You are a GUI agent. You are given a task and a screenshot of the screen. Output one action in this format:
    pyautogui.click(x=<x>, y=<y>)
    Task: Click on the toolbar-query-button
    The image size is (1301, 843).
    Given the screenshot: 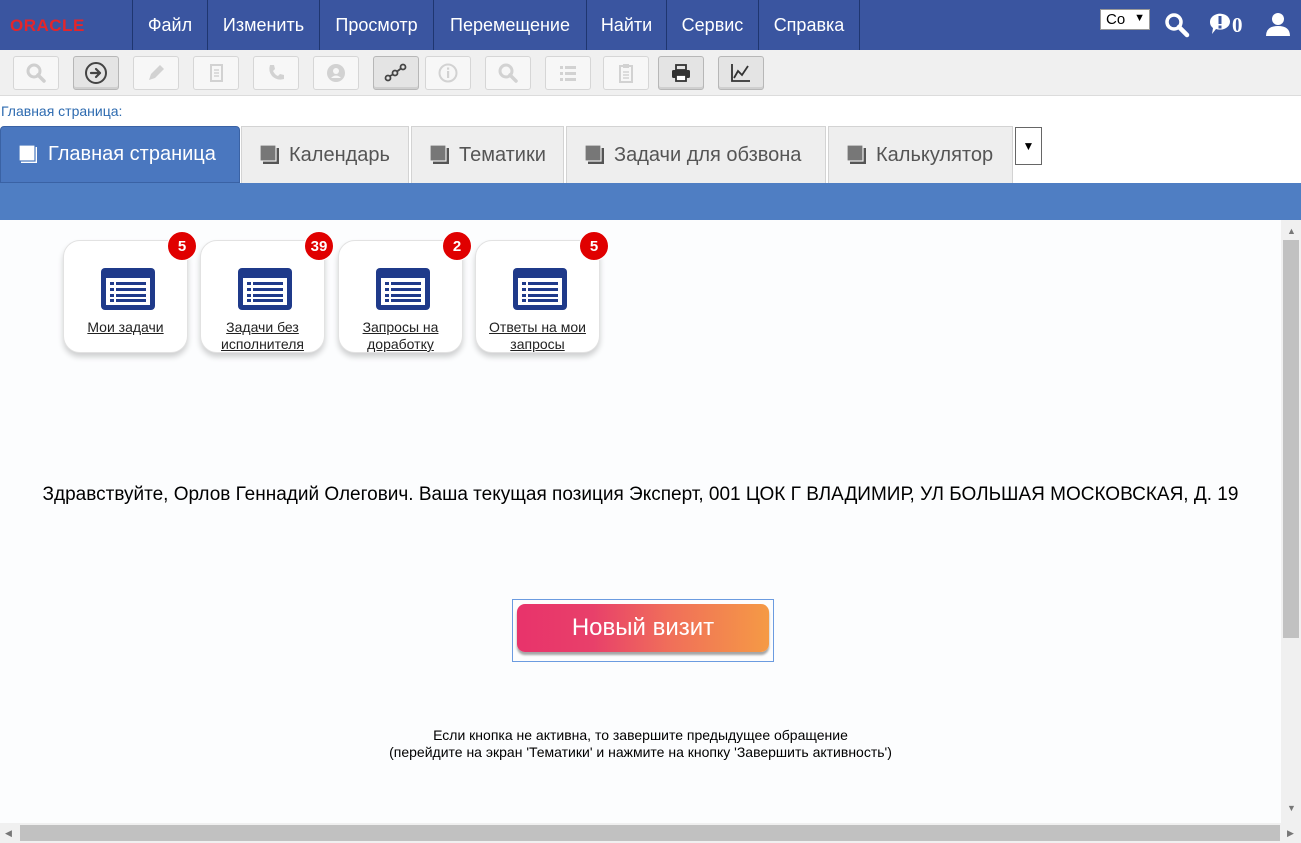 What is the action you would take?
    pyautogui.click(x=36, y=73)
    